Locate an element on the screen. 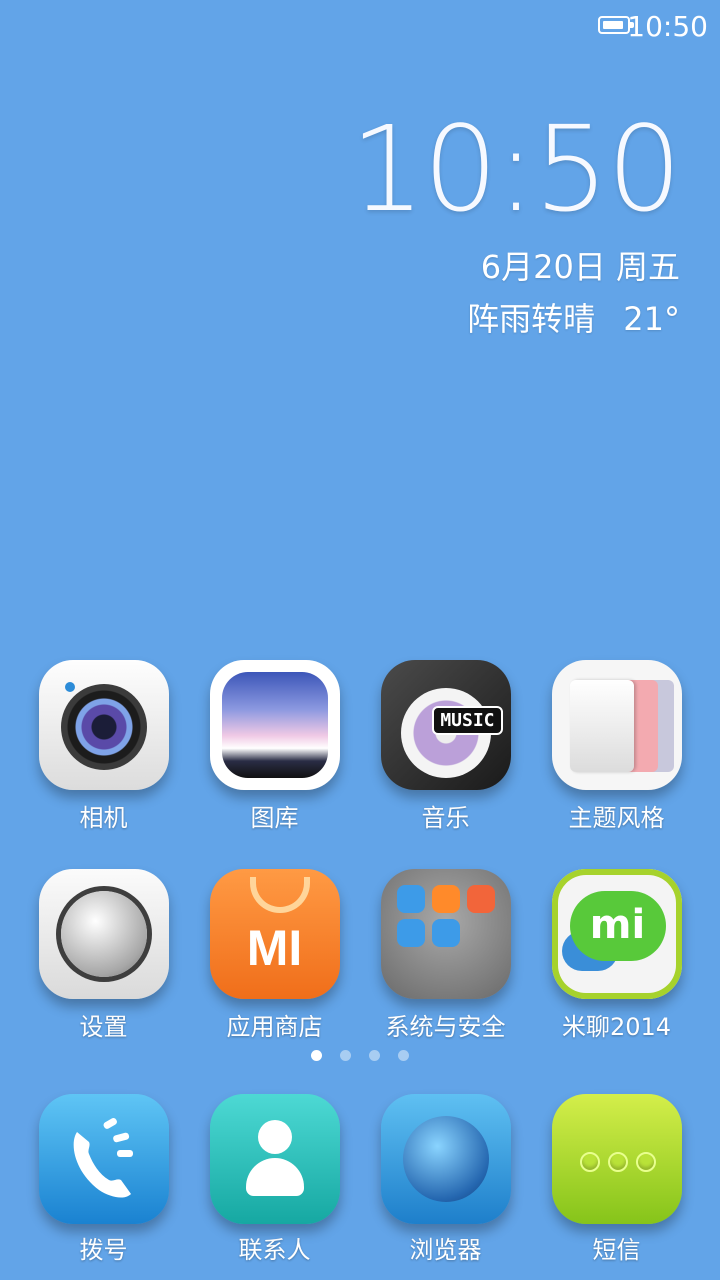 The image size is (720, 1280). page-indicator is located at coordinates (360, 1055).